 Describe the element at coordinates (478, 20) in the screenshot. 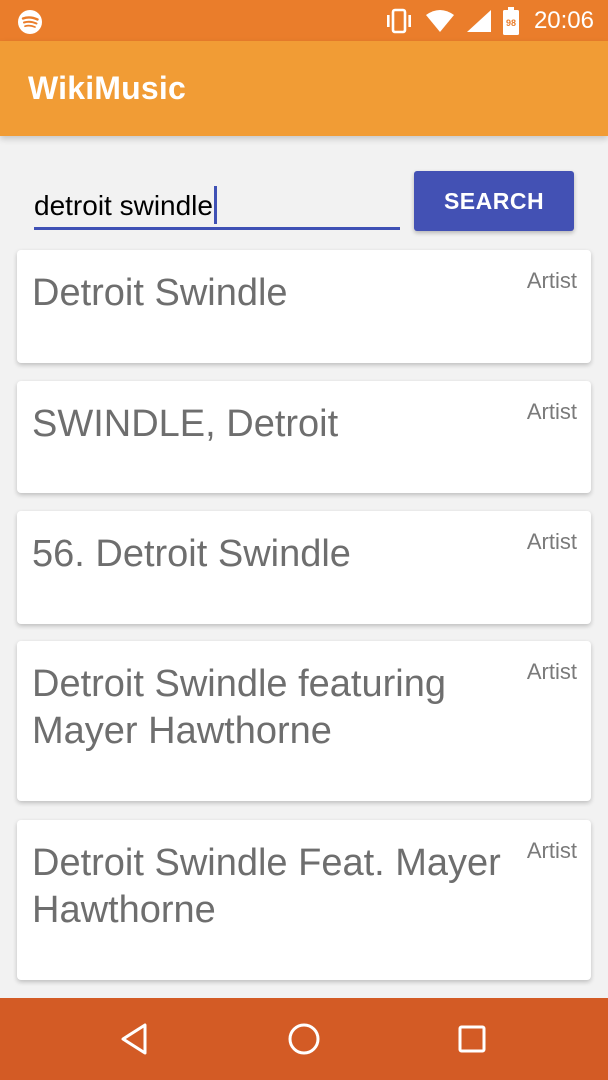

I see `signal-icon` at that location.